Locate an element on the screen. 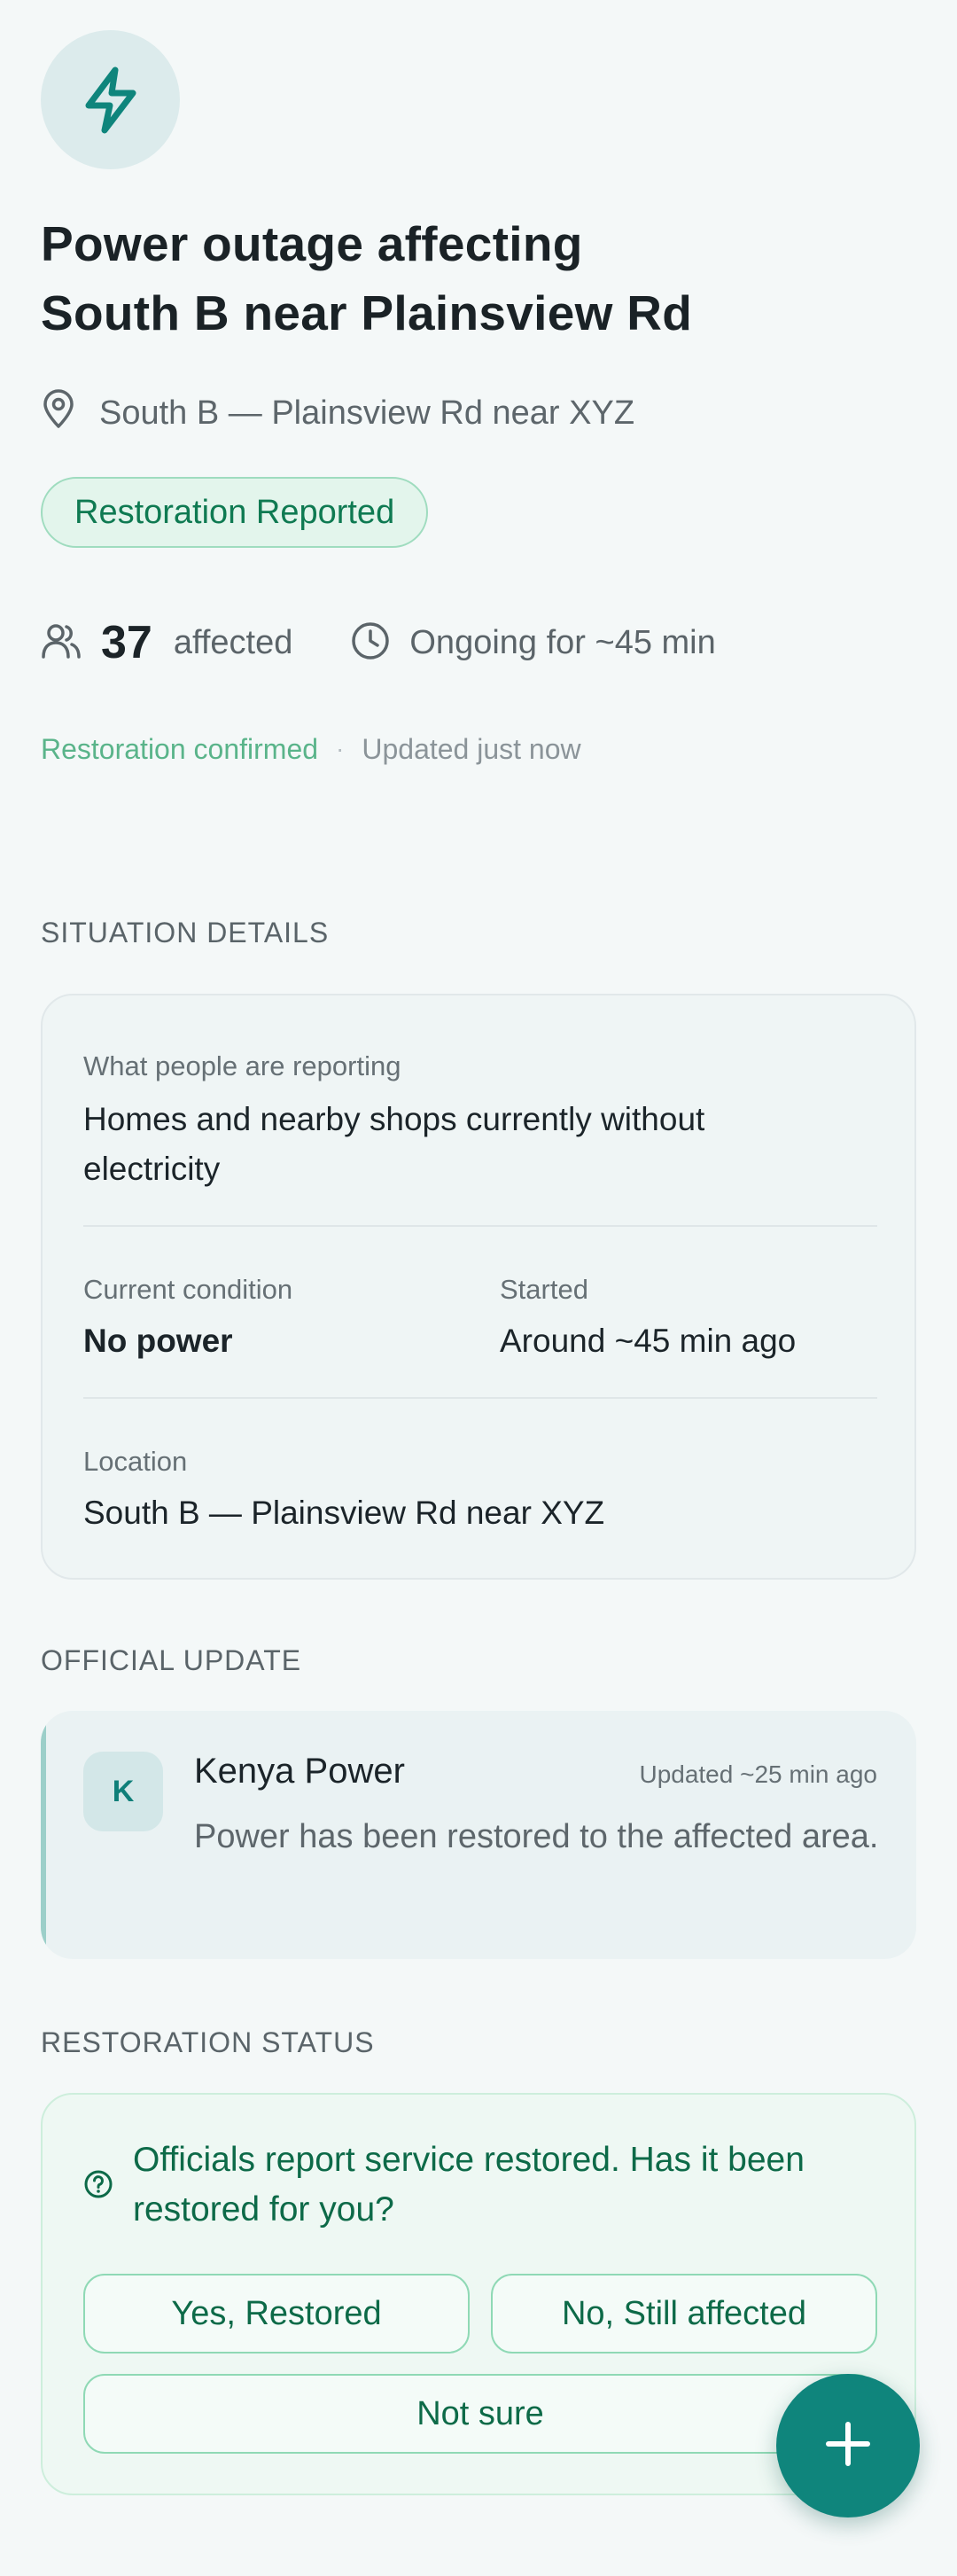  avatar: K is located at coordinates (123, 1791).